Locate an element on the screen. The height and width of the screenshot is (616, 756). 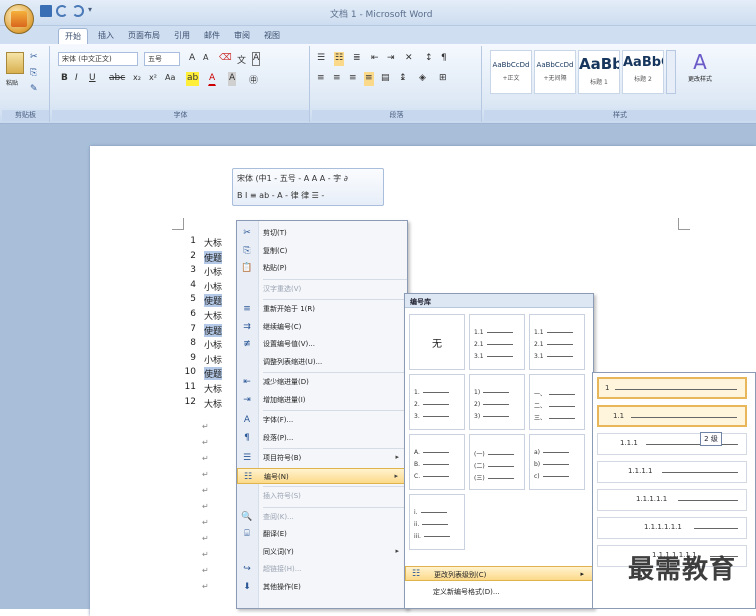
numbering-format-cell: 1. 2. 3. is located at coordinates (437, 402).